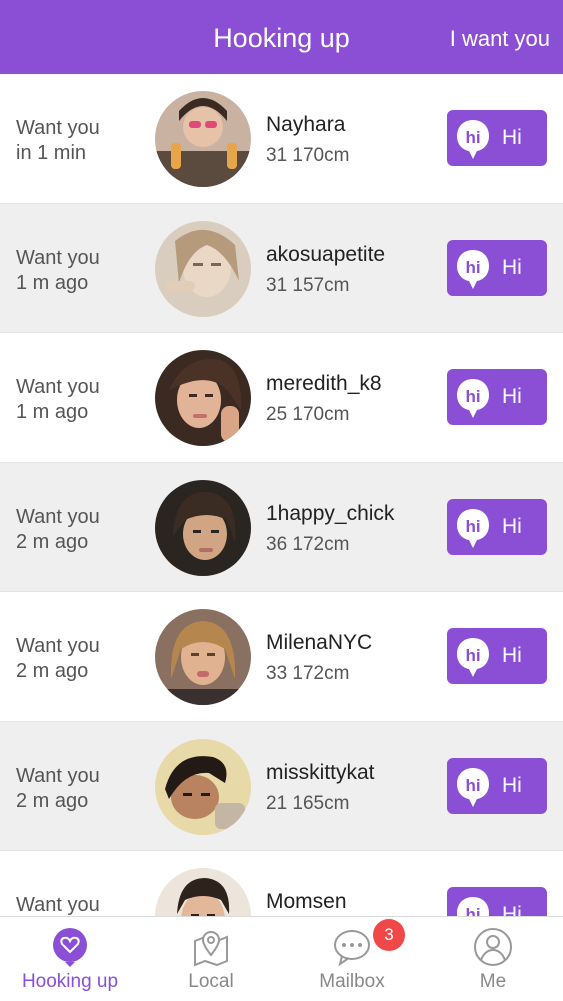 The image size is (563, 1001). What do you see at coordinates (281, 958) in the screenshot?
I see `bottom-tab-bar: Hooking up Local Mailbox Me` at bounding box center [281, 958].